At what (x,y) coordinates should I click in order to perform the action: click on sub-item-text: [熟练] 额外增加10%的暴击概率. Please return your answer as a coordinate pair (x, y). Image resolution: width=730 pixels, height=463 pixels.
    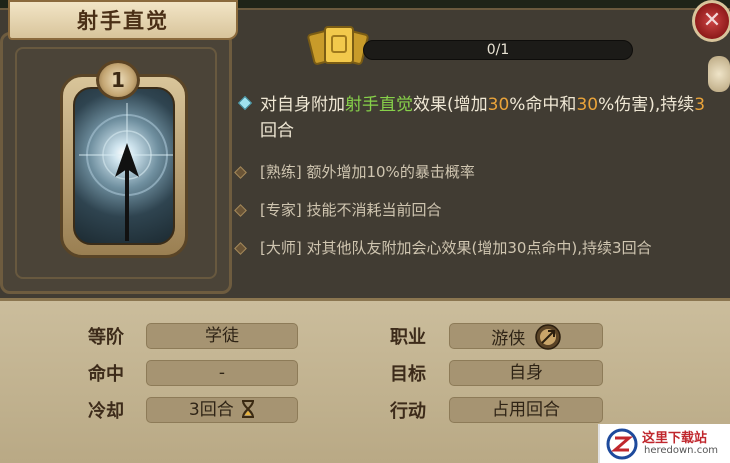
    Looking at the image, I should click on (367, 172).